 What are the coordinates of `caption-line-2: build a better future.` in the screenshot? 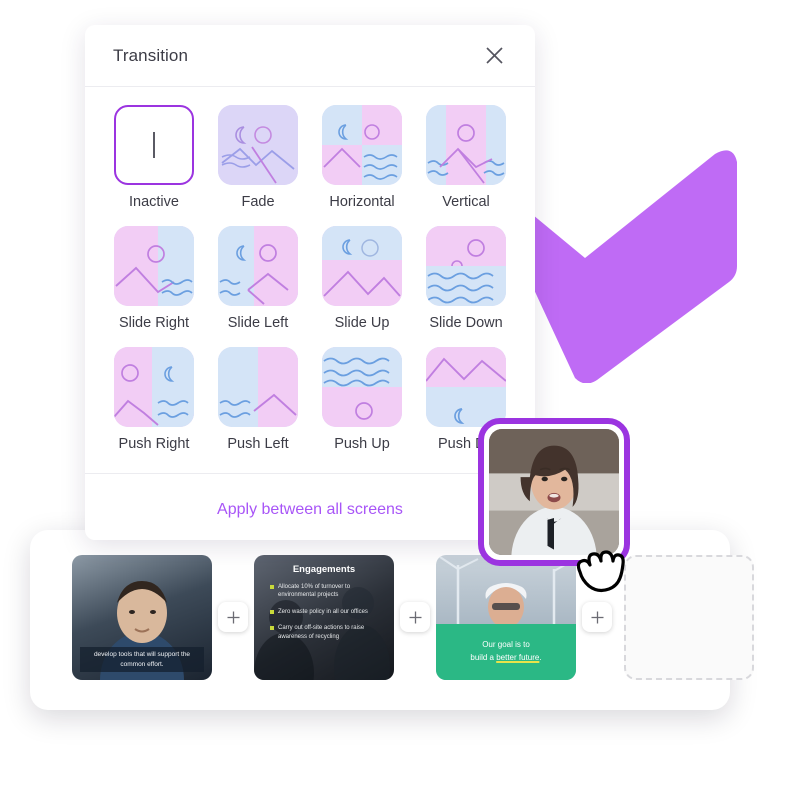 It's located at (506, 657).